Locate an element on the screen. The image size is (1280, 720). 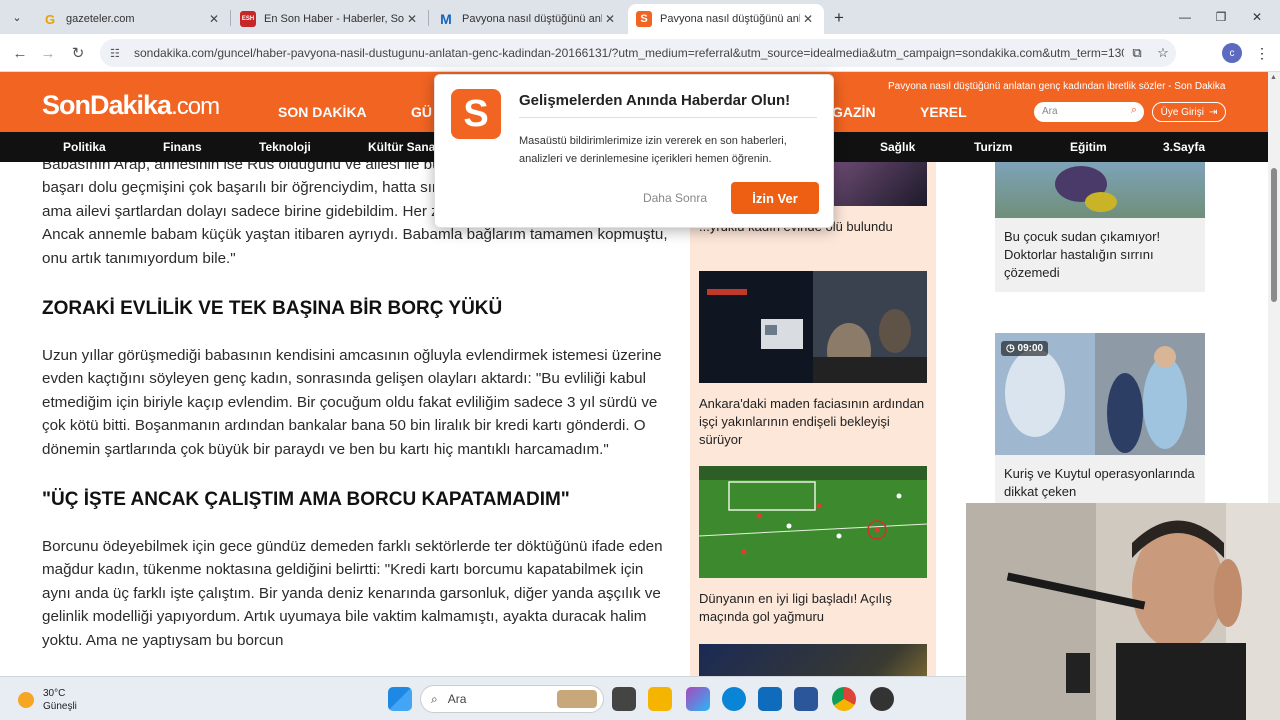
popup-divider is located at coordinates (668, 117).